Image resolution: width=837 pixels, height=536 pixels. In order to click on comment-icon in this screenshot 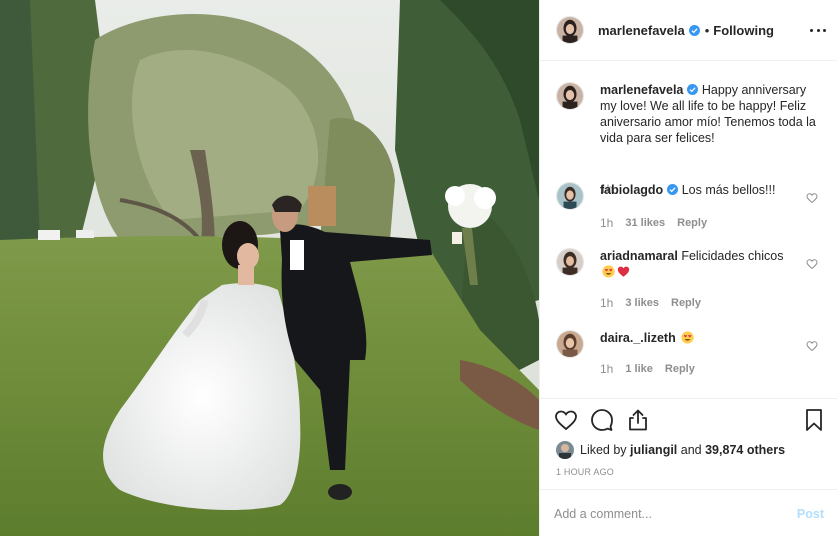, I will do `click(602, 420)`.